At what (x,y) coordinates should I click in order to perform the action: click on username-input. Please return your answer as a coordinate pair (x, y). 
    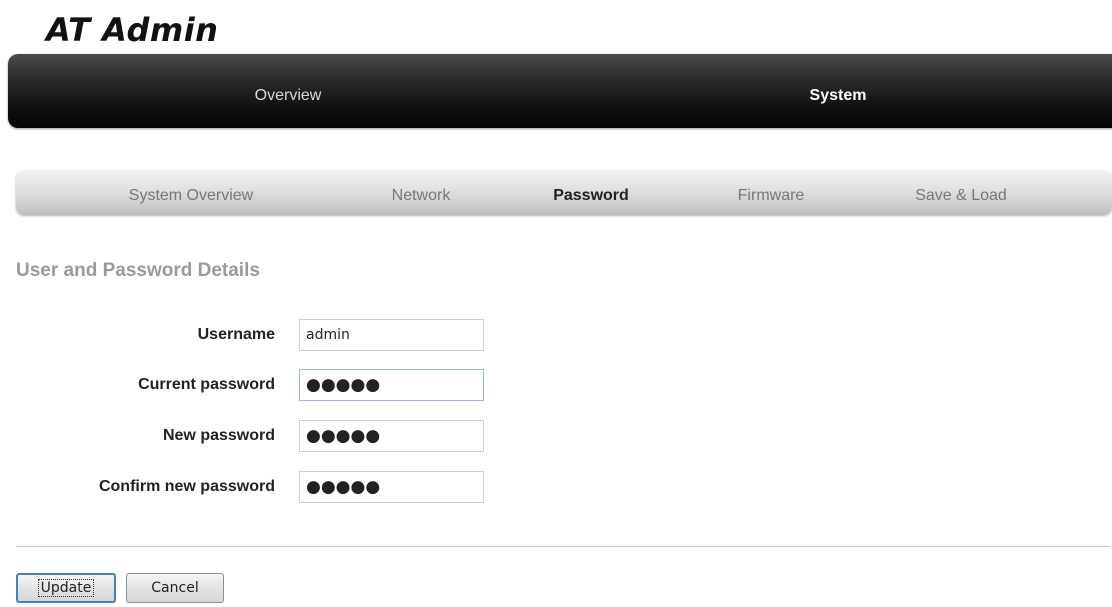
    Looking at the image, I should click on (391, 335).